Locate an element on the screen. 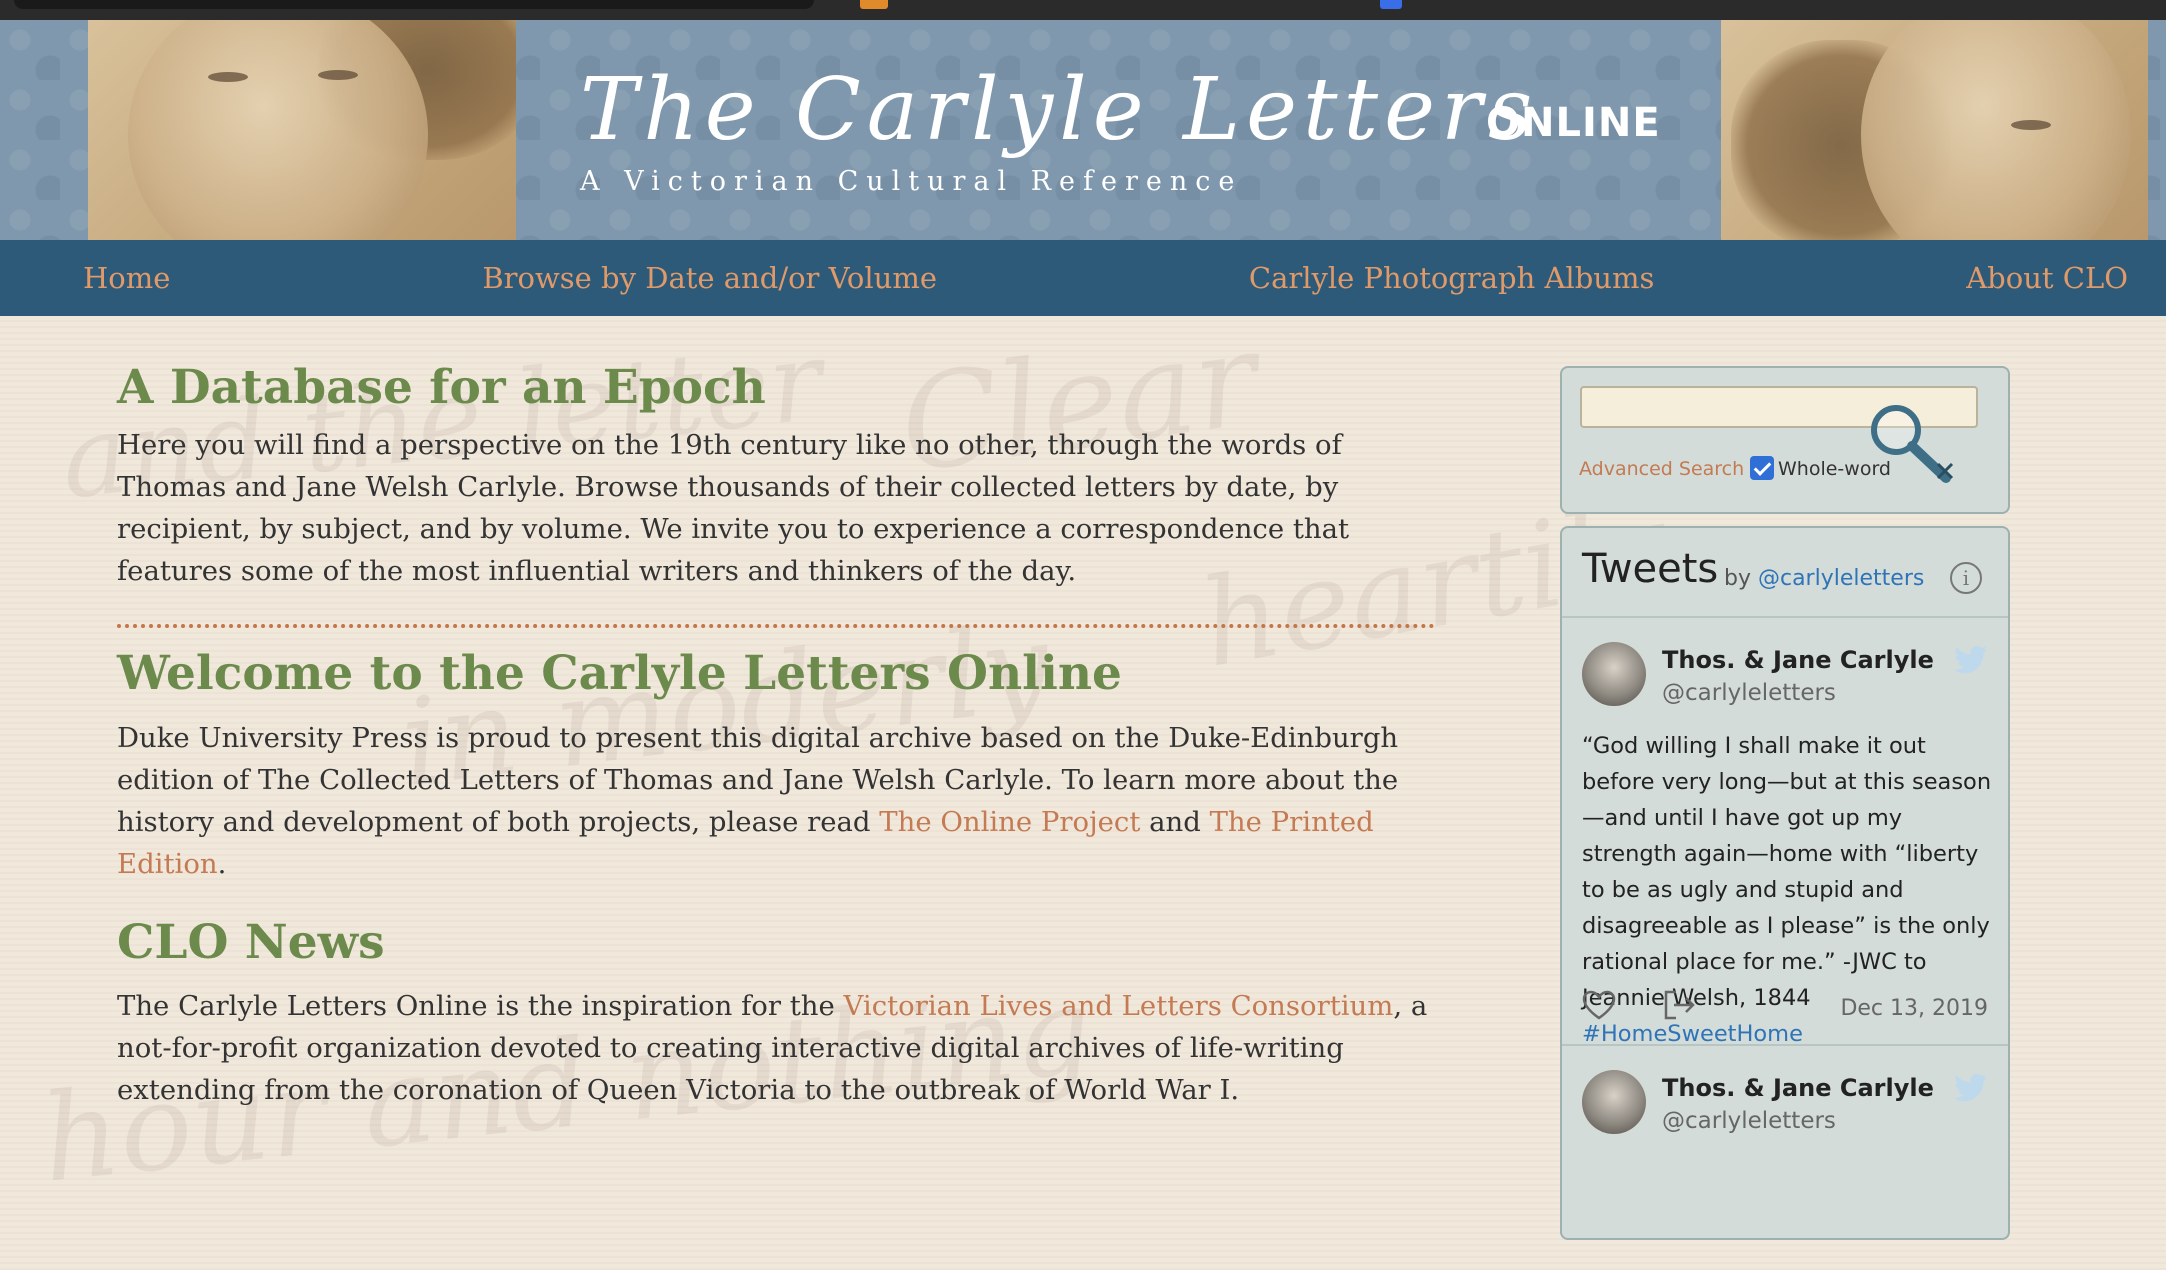 The height and width of the screenshot is (1270, 2166). address-bar is located at coordinates (414, 4).